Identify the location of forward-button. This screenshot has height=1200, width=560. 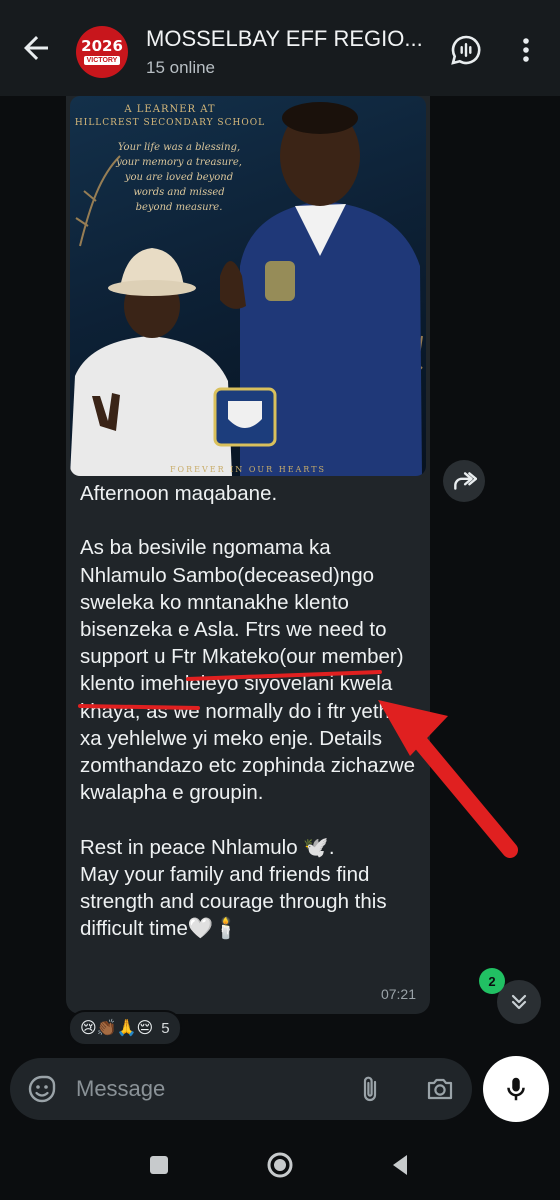
(464, 481).